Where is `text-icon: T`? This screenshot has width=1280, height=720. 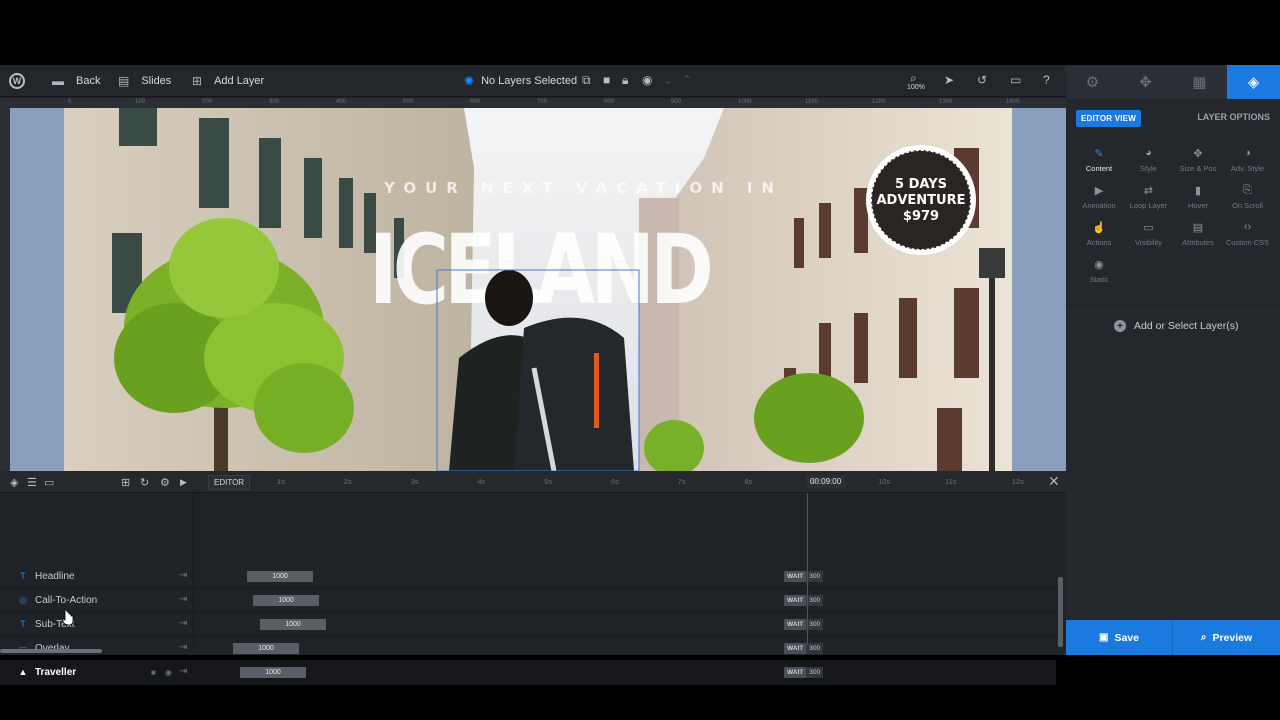 text-icon: T is located at coordinates (23, 576).